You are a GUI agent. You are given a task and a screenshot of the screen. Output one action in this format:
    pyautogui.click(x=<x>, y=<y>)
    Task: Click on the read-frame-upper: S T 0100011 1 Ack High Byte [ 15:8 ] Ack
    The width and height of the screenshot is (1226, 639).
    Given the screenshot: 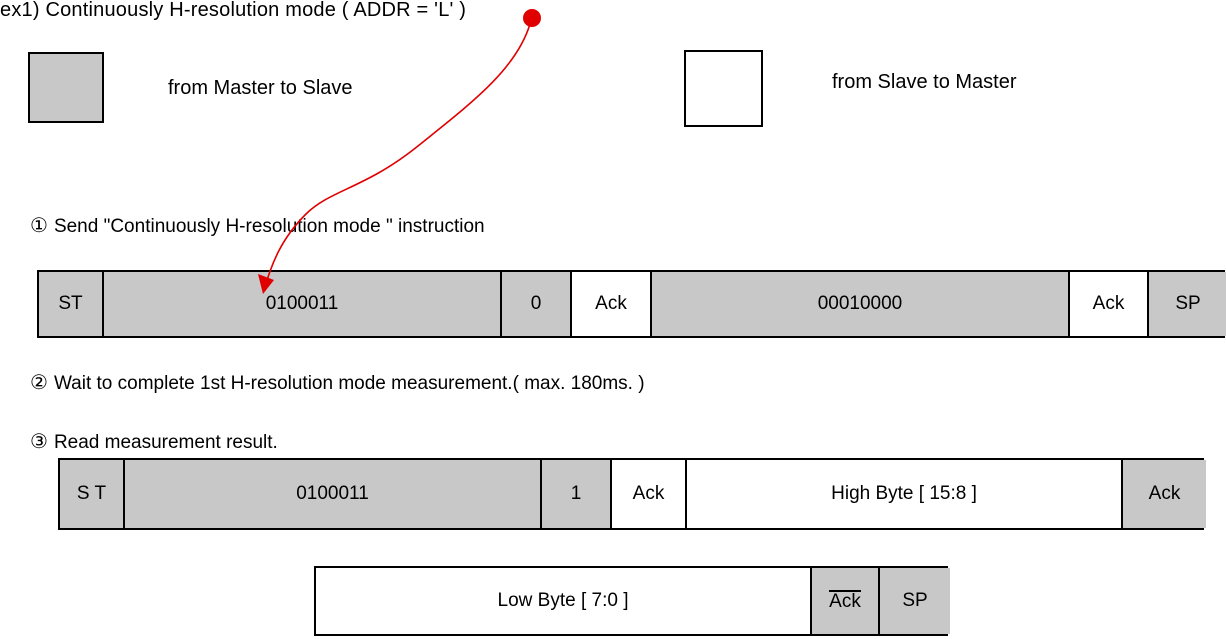 What is the action you would take?
    pyautogui.click(x=632, y=494)
    